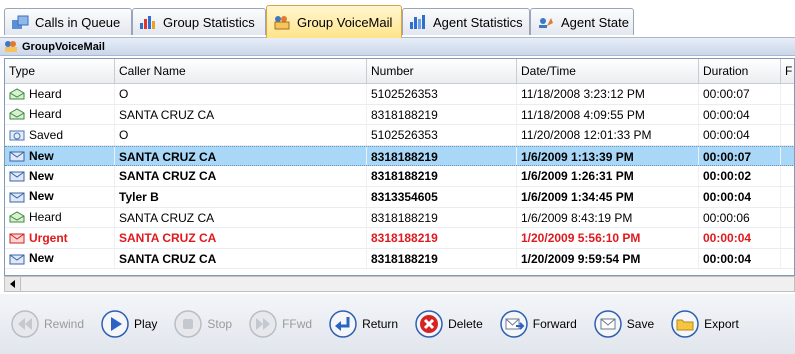  I want to click on rewind-icon, so click(25, 324).